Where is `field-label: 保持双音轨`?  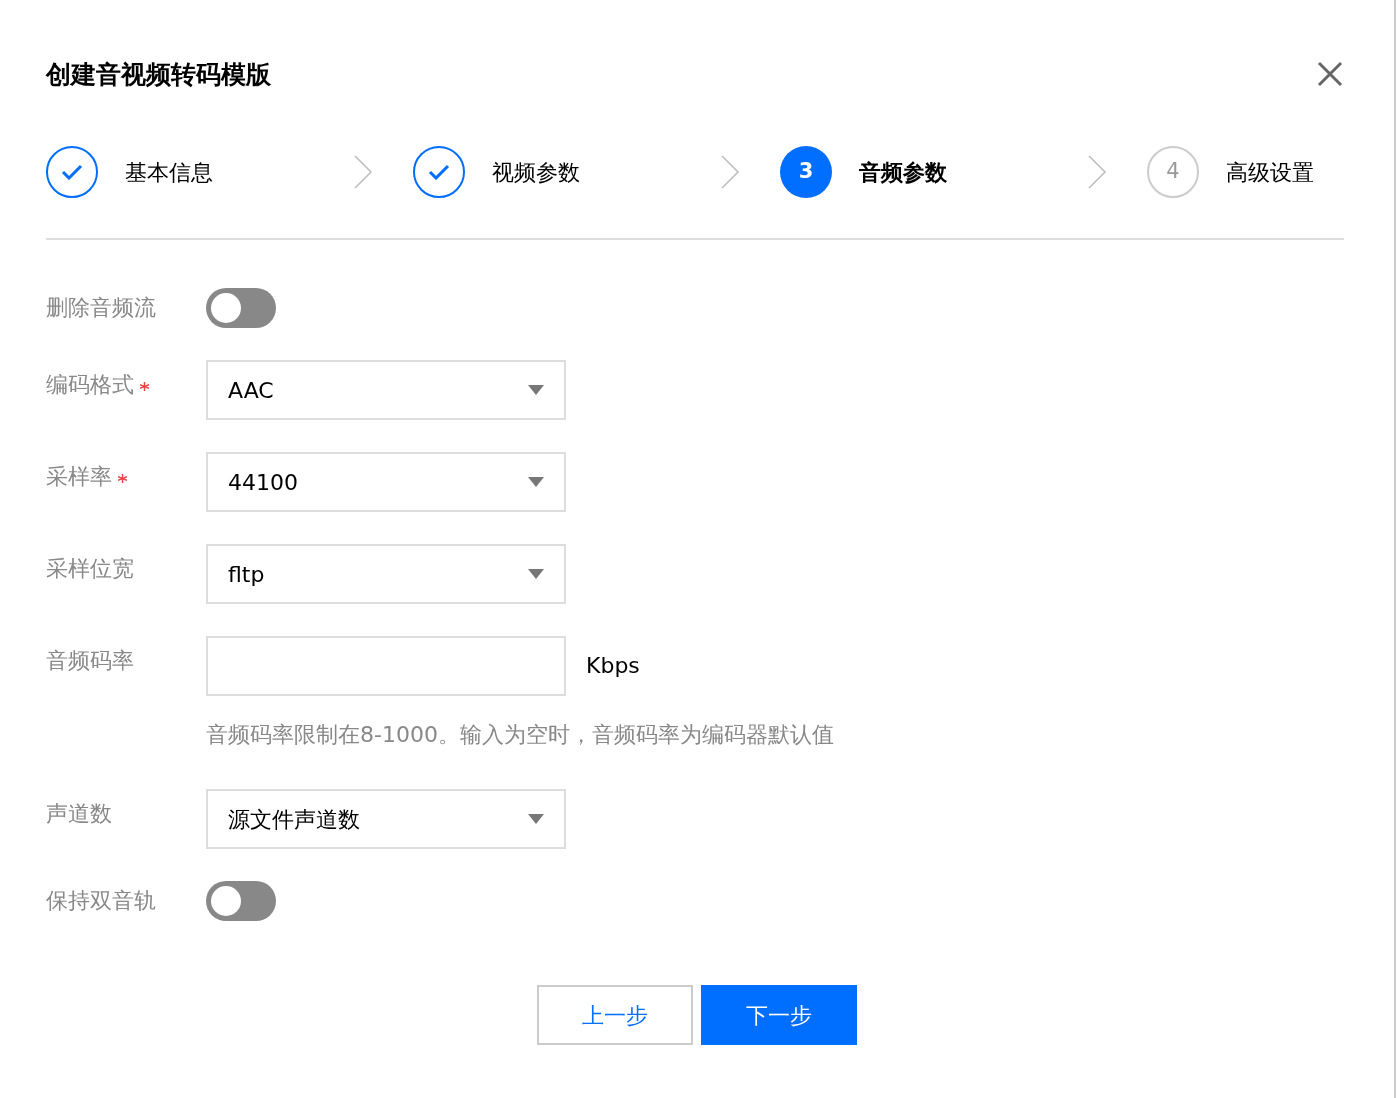
field-label: 保持双音轨 is located at coordinates (101, 900).